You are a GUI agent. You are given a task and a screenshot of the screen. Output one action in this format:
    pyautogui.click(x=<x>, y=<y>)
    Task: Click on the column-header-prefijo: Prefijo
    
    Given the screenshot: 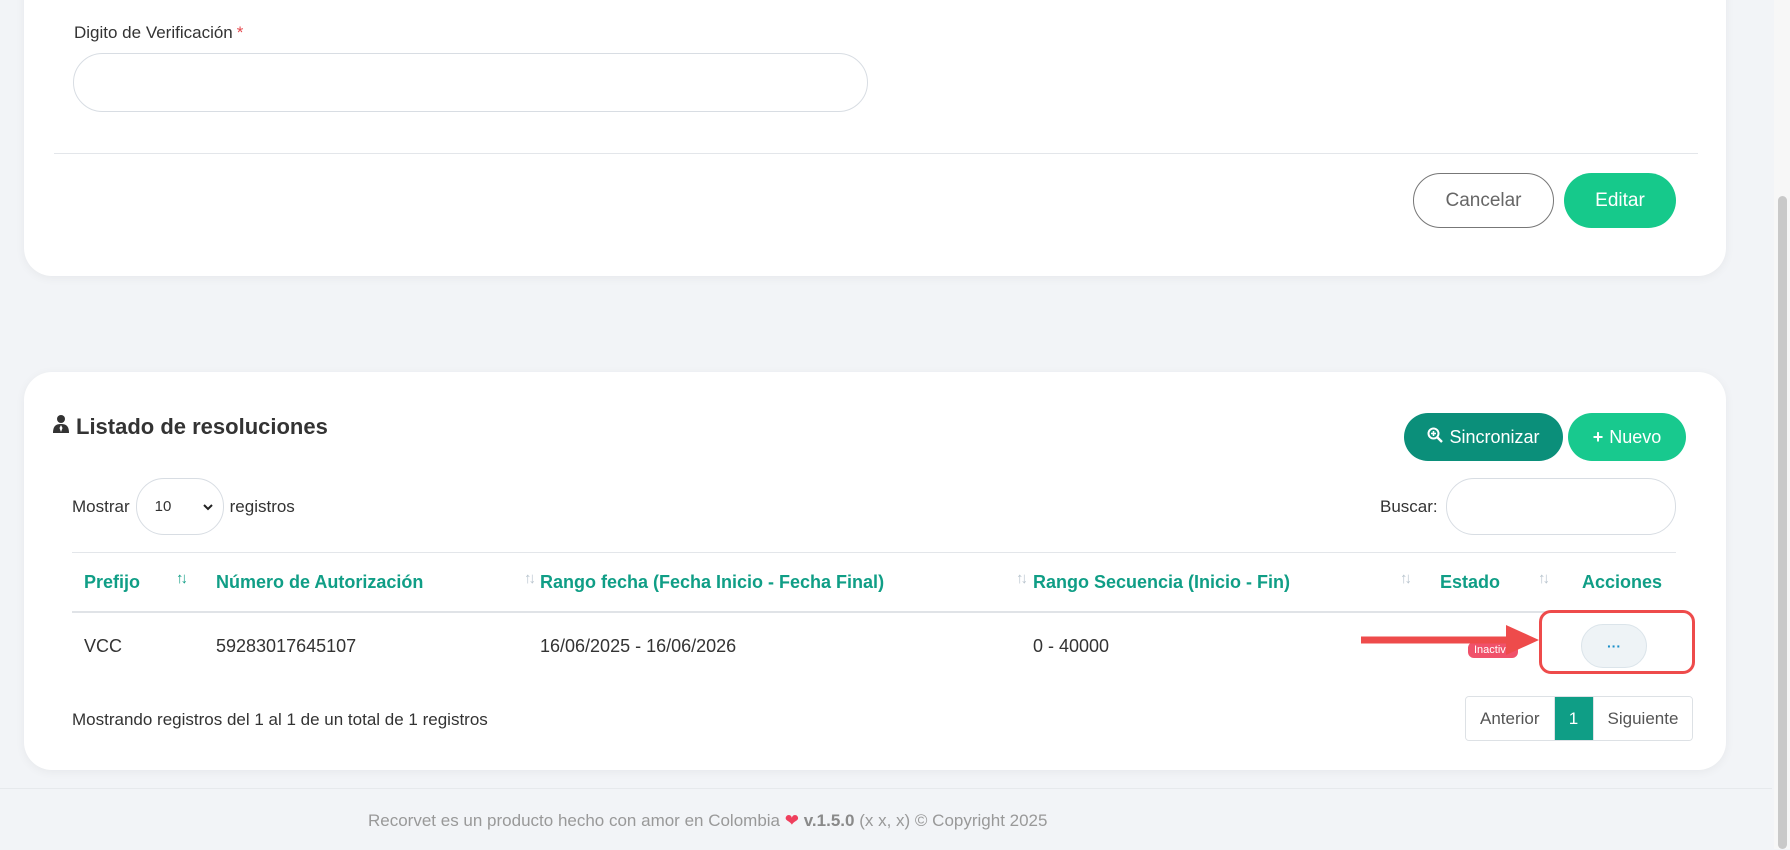 What is the action you would take?
    pyautogui.click(x=112, y=582)
    